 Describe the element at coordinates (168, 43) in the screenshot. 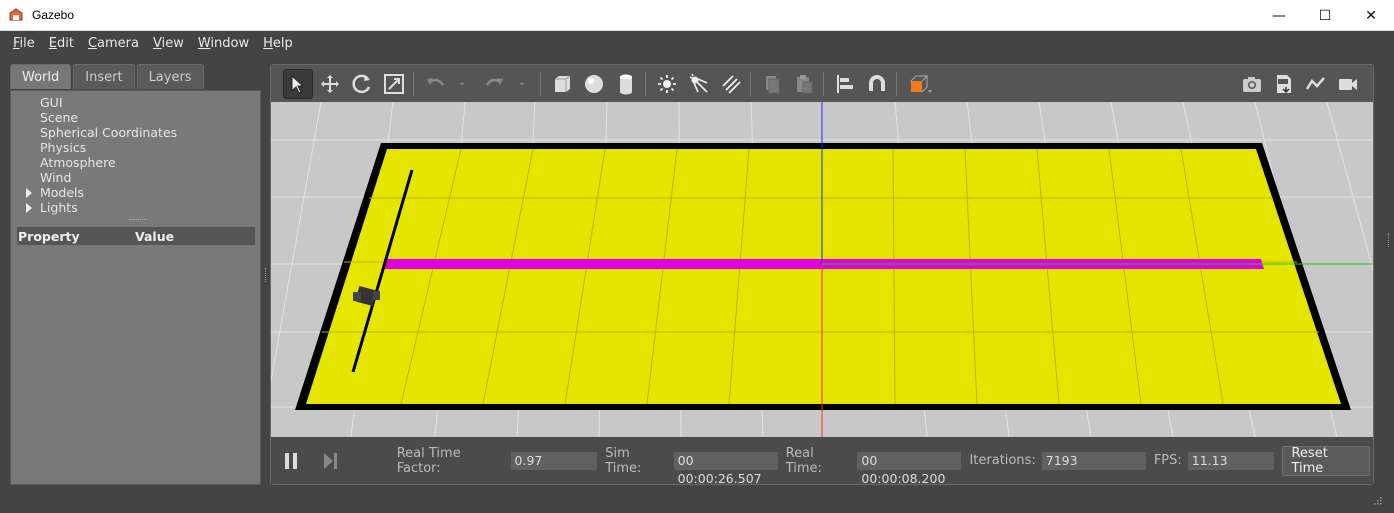

I see `menu-view: View` at that location.